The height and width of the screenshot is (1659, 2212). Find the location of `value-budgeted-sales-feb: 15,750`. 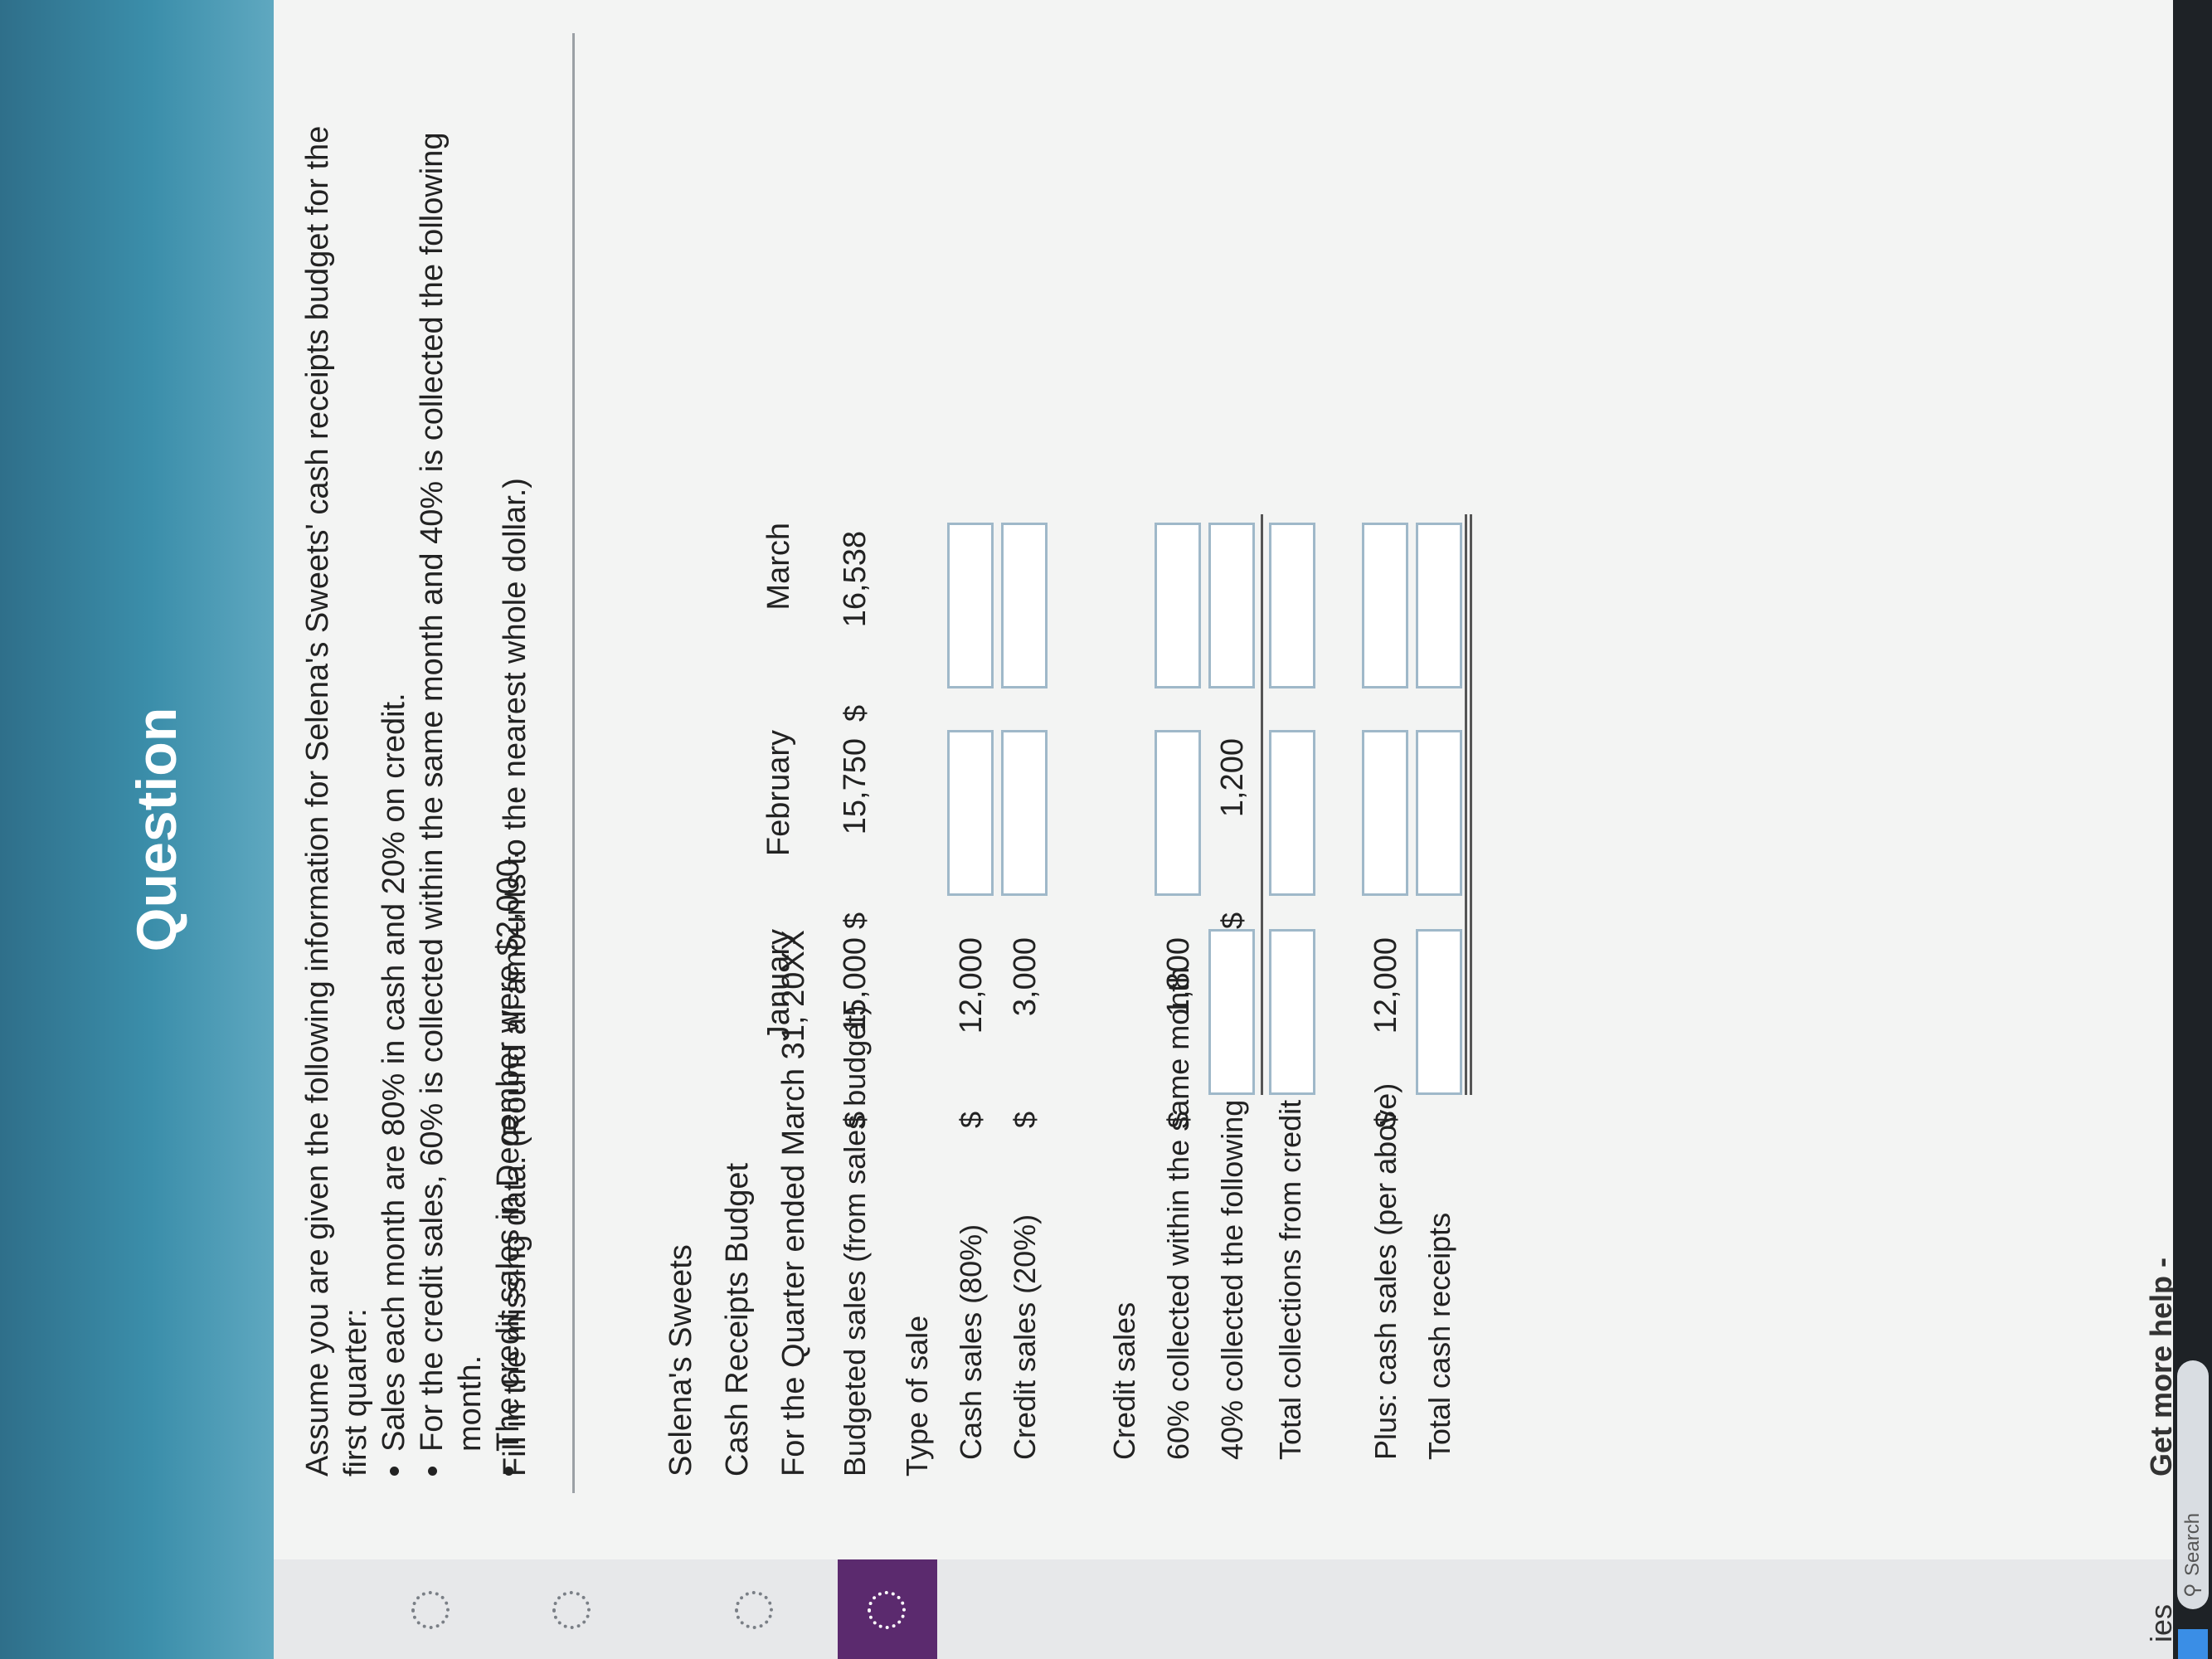

value-budgeted-sales-feb: 15,750 is located at coordinates (856, 786).